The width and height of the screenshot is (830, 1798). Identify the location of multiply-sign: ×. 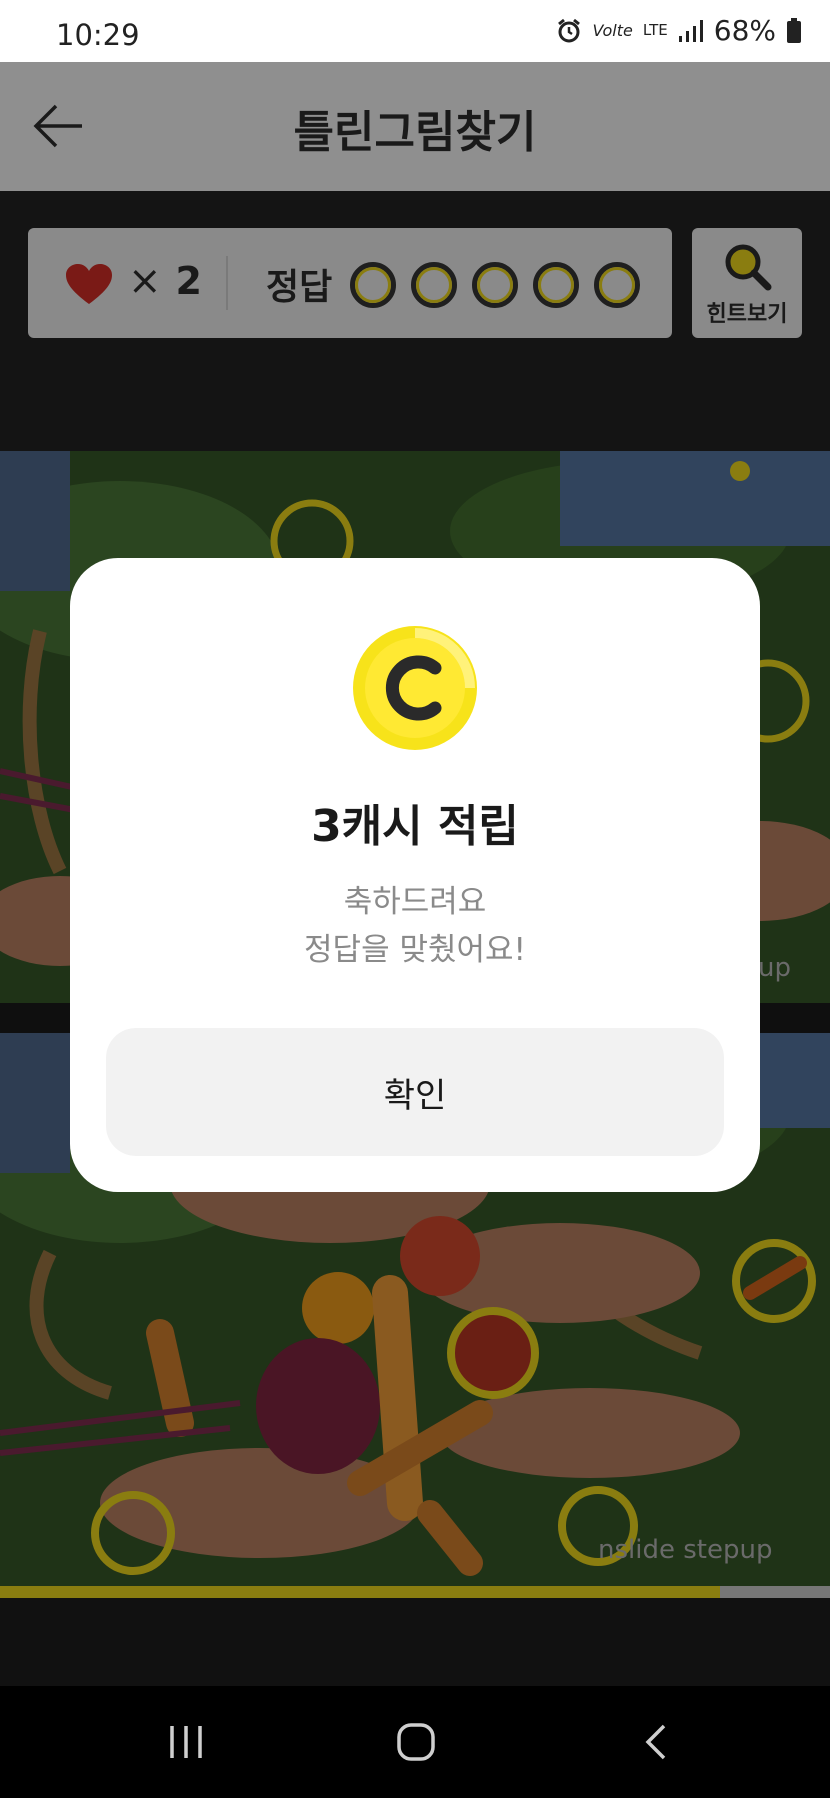
(145, 281).